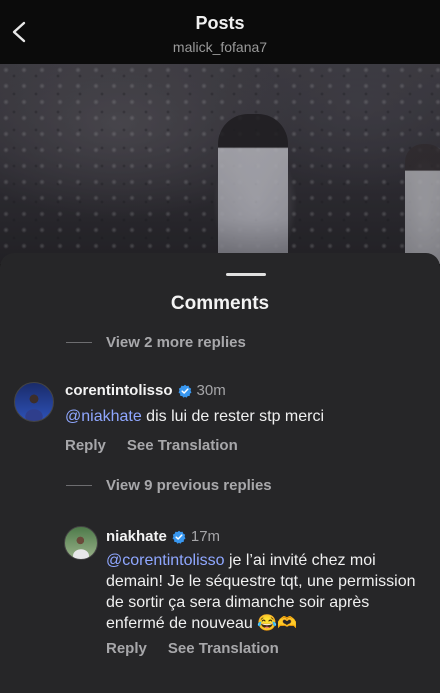 The image size is (440, 693). I want to click on view-more-replies-button: View 2 more replies, so click(156, 342).